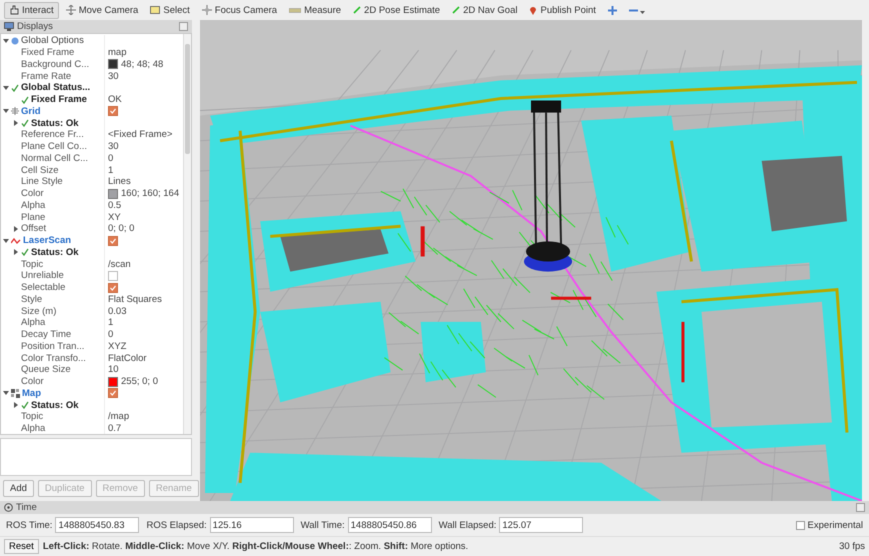 The height and width of the screenshot is (556, 869). What do you see at coordinates (139, 382) in the screenshot?
I see `property-value: 255; 0; 0` at bounding box center [139, 382].